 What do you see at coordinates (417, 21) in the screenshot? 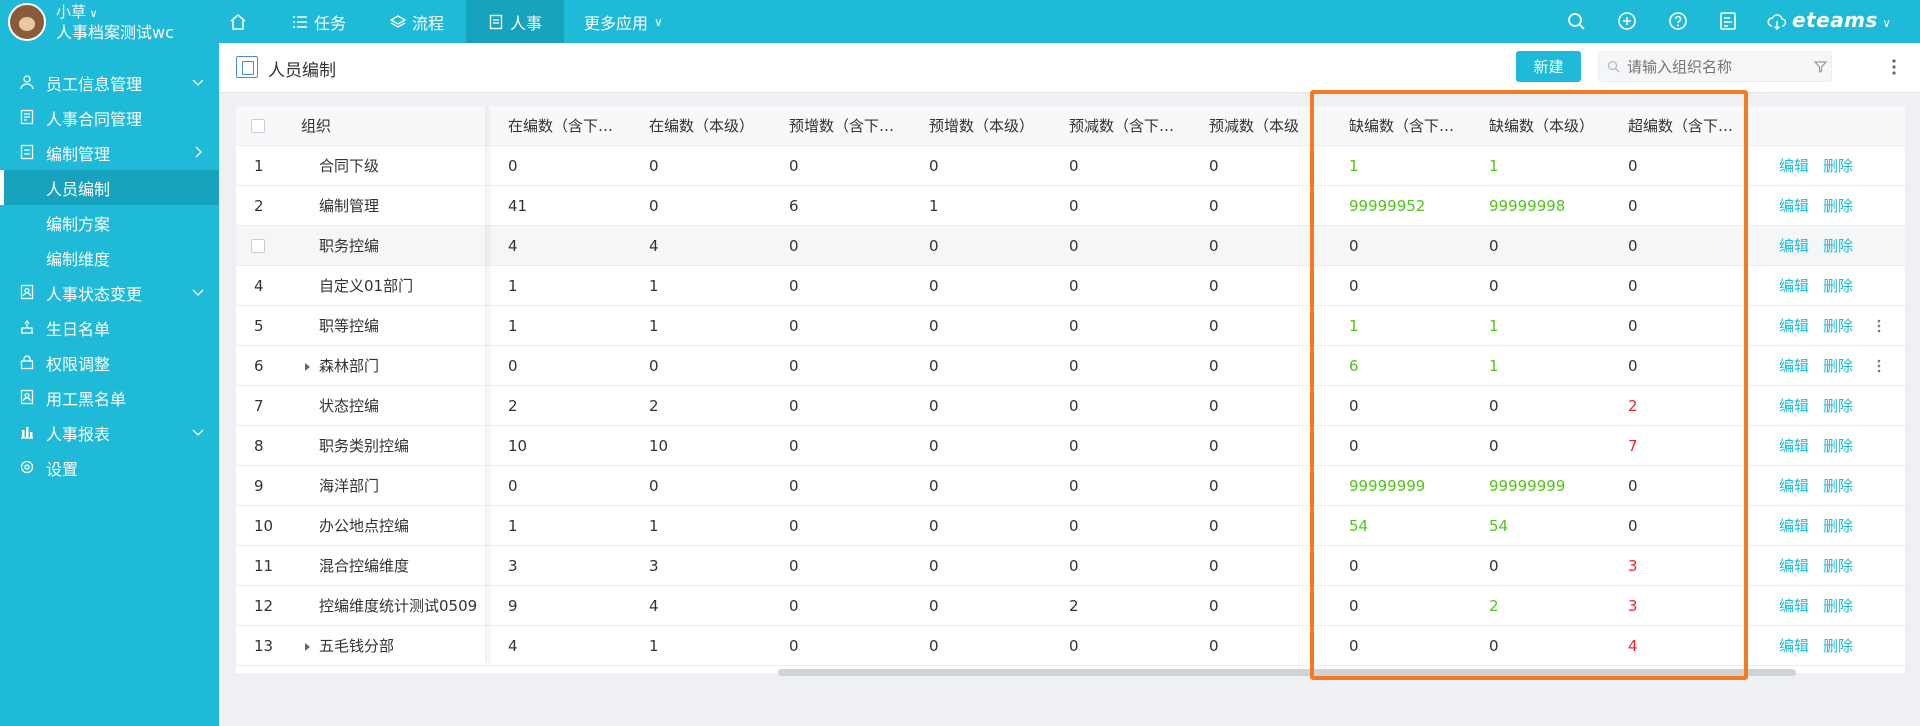
I see `nav-workflow: 流程` at bounding box center [417, 21].